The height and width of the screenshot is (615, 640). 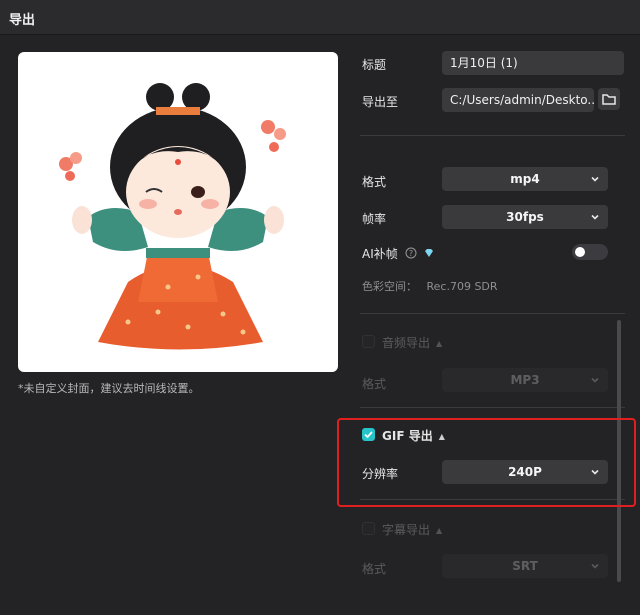 I want to click on audio-format-label: 格式, so click(x=374, y=384).